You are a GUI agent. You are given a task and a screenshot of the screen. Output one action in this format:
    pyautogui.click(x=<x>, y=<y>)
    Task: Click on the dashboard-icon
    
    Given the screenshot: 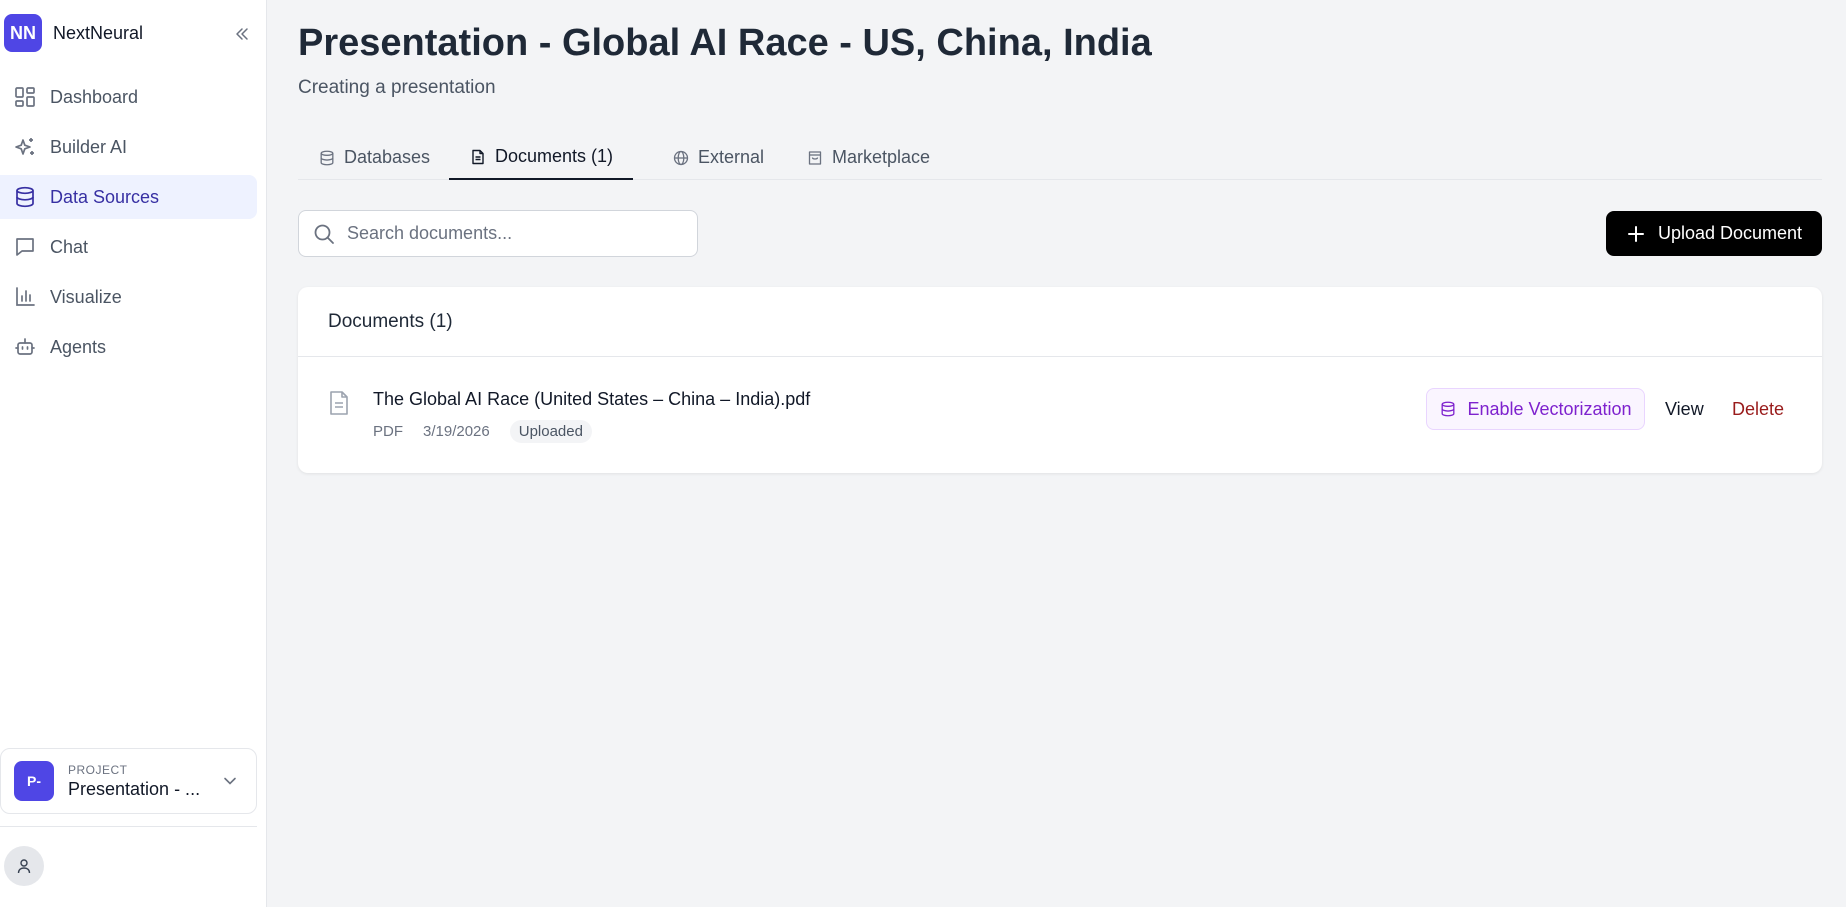 What is the action you would take?
    pyautogui.click(x=25, y=97)
    